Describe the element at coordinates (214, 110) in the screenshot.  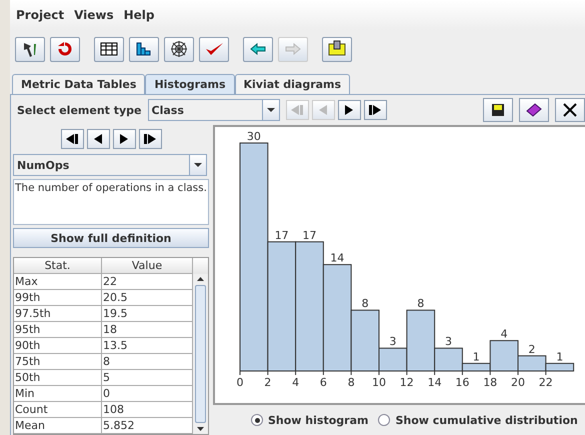
I see `element-type-dropdown: Class` at that location.